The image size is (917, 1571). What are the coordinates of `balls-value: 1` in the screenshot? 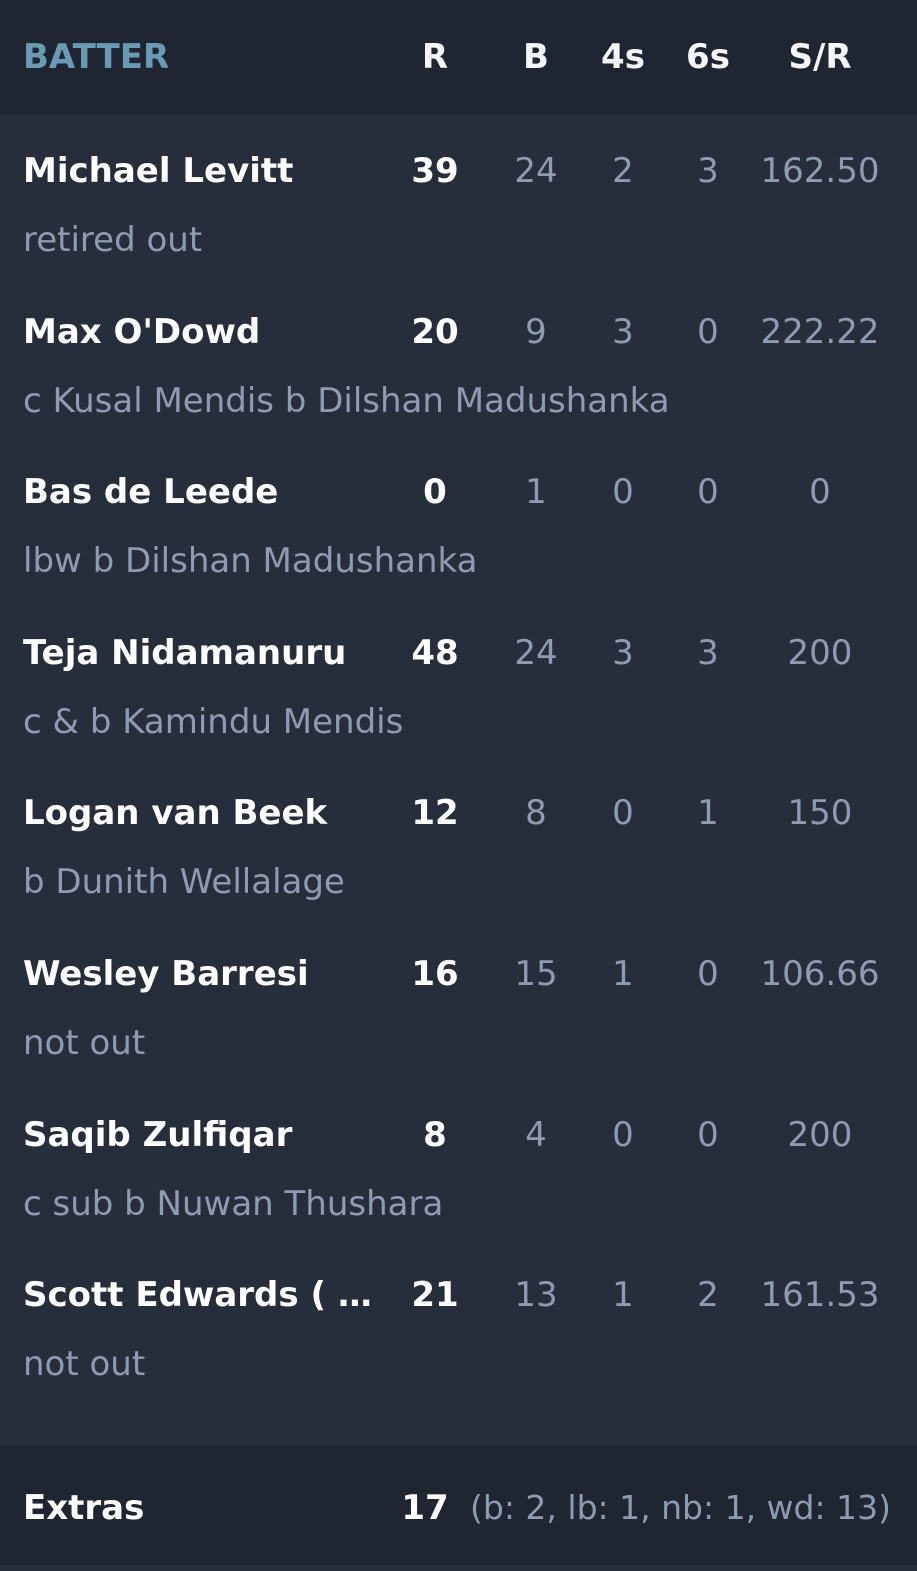 It's located at (536, 492).